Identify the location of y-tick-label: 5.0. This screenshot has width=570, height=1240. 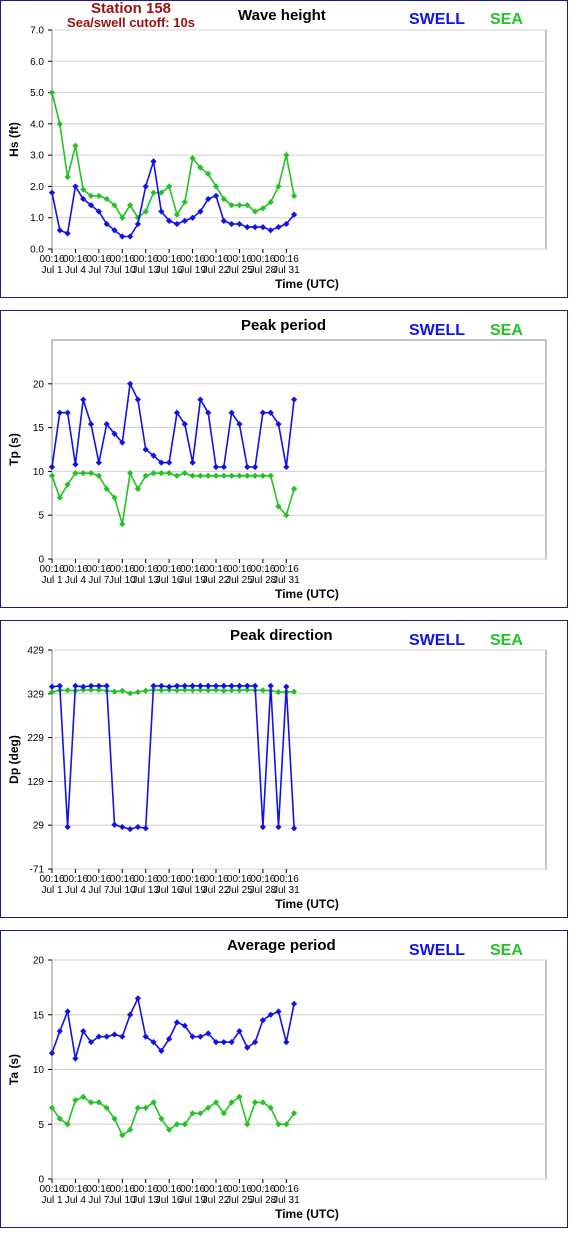
(37, 93).